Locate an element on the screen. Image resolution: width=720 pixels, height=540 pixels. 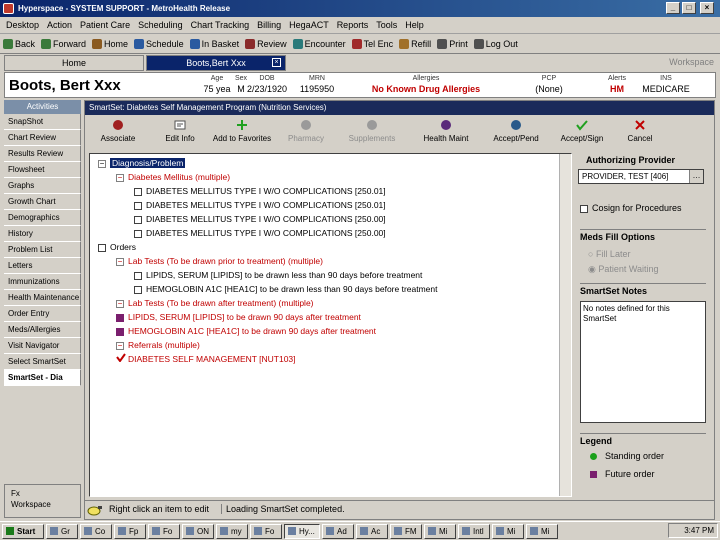
cosign-row: Cosign for Procedures is located at coordinates (631, 208).